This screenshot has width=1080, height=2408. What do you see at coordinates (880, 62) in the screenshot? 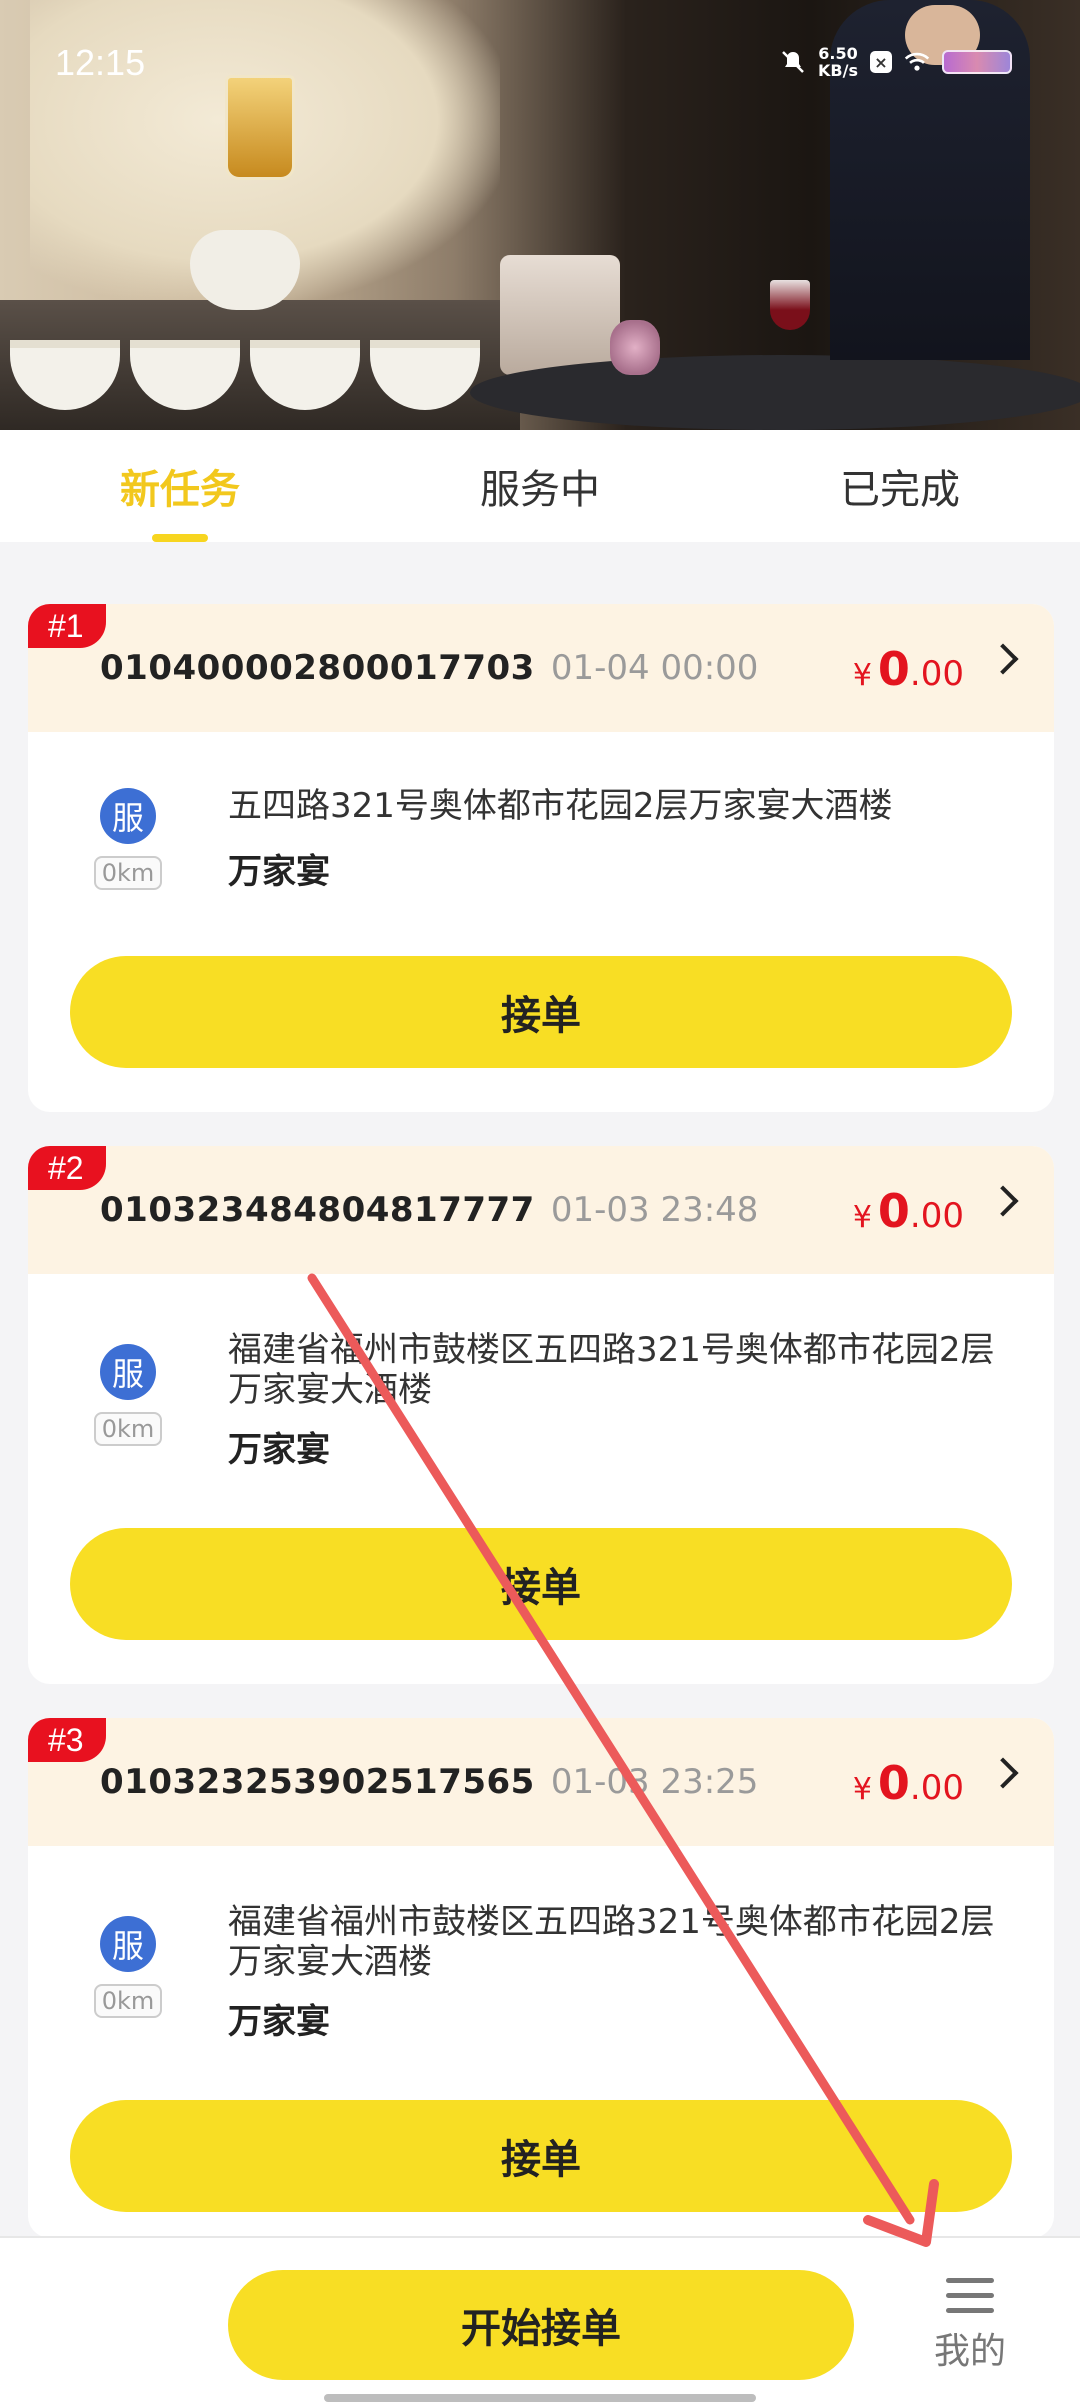
I see `close-square-icon: ×` at bounding box center [880, 62].